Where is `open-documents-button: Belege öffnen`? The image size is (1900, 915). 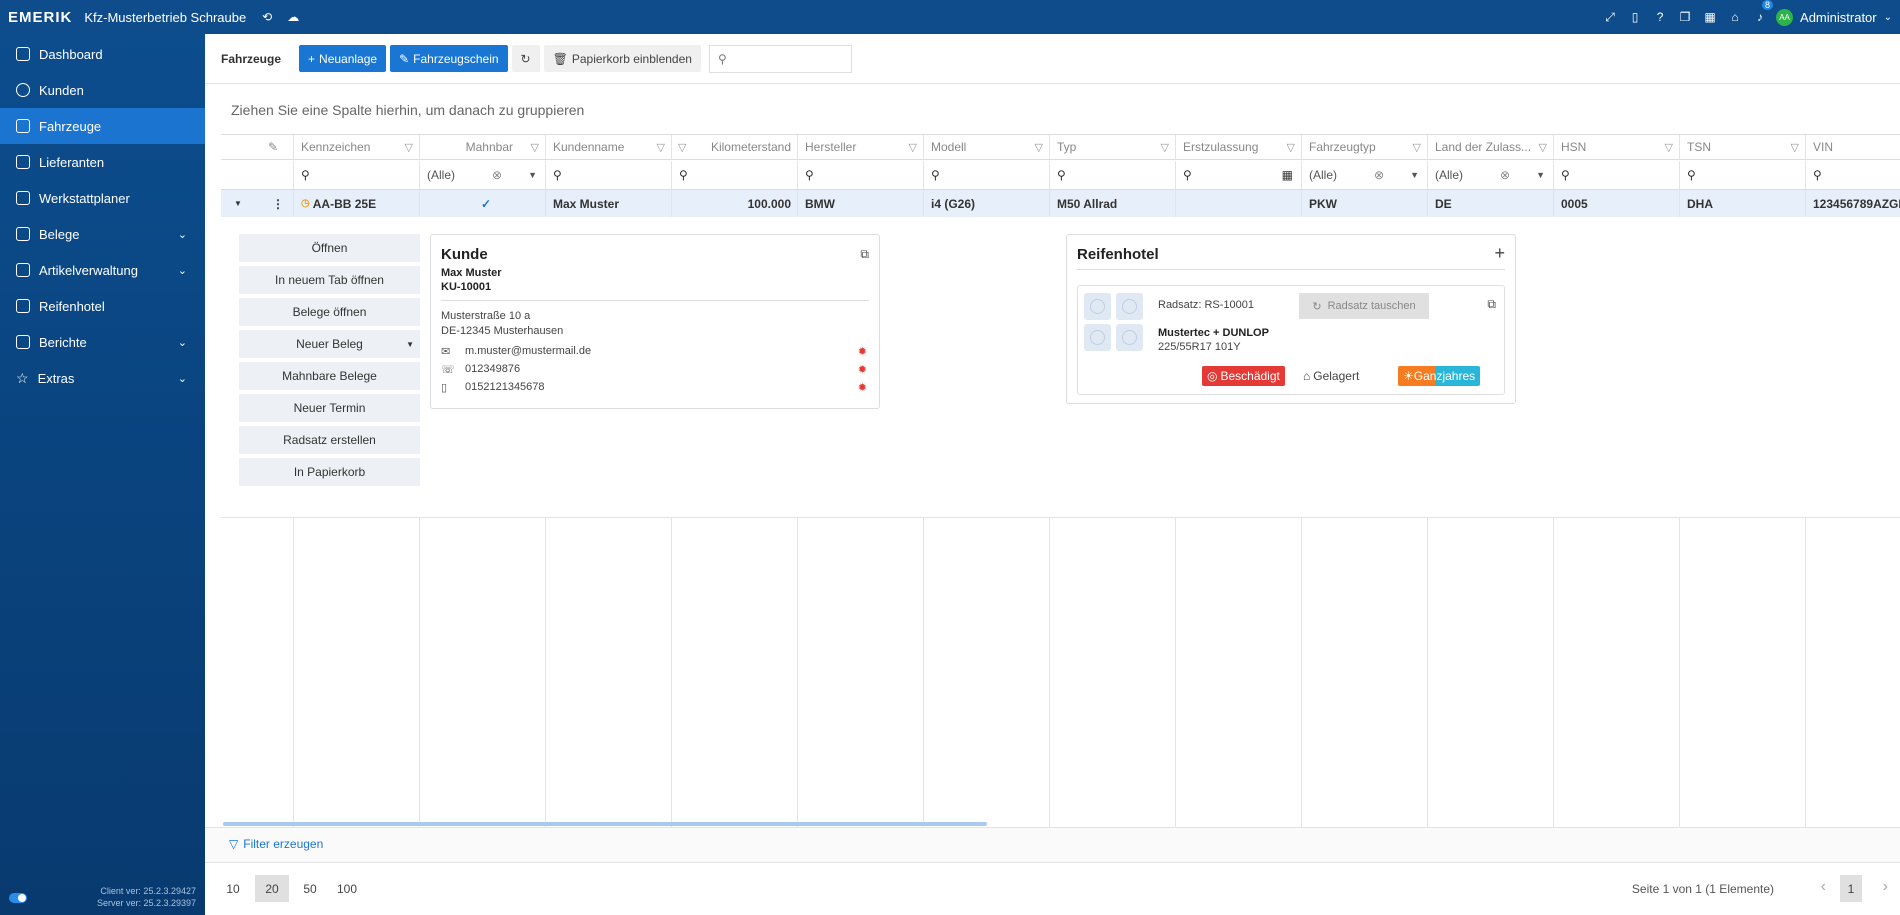
open-documents-button: Belege öffnen is located at coordinates (329, 312).